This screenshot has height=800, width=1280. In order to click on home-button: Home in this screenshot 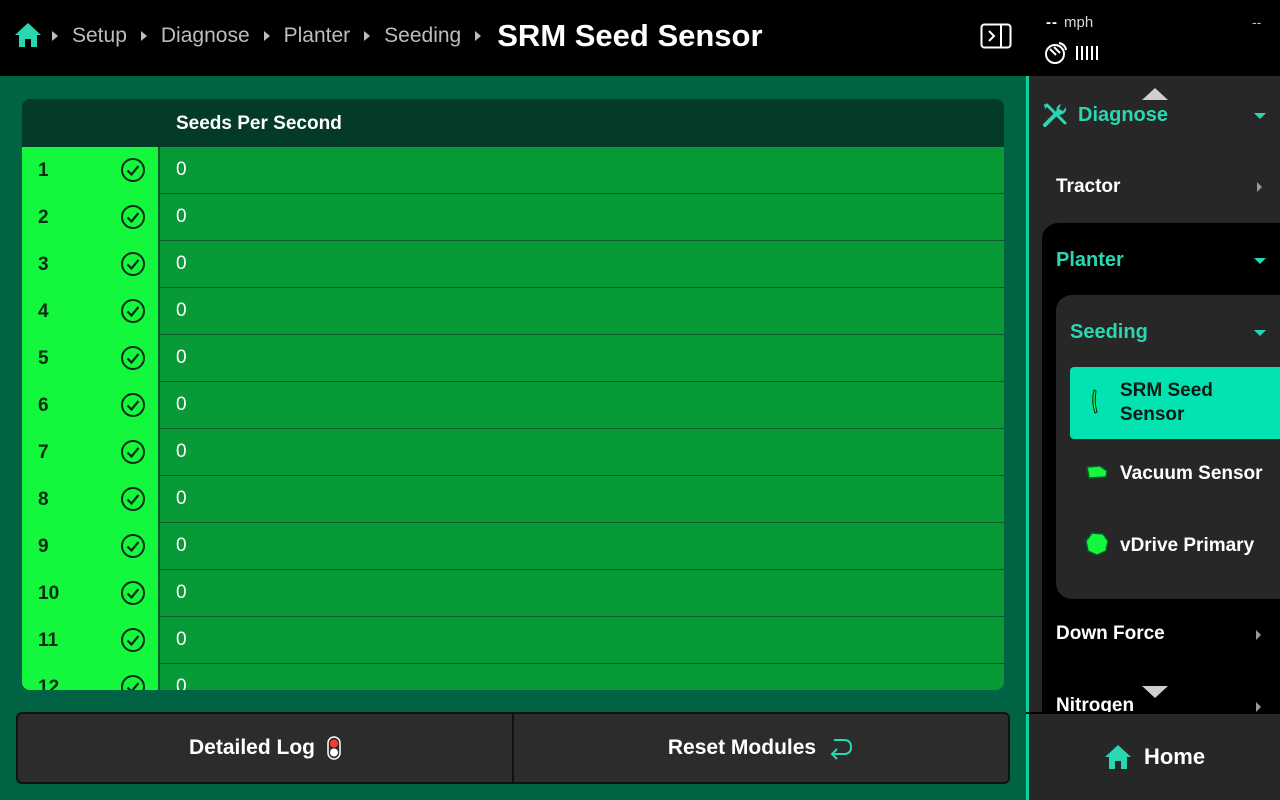, I will do `click(1153, 757)`.